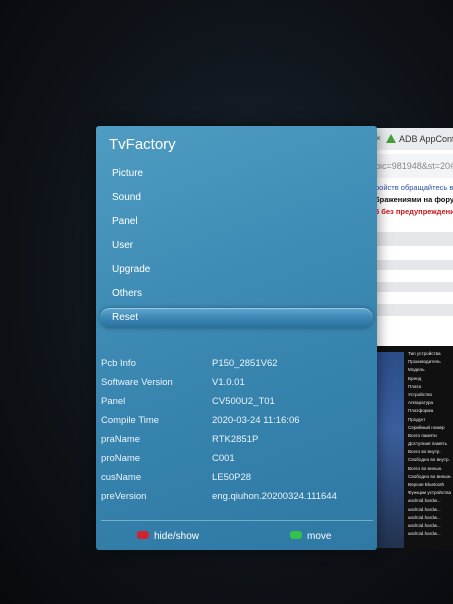 This screenshot has width=453, height=604. I want to click on spec-item: Производитель, so click(424, 362).